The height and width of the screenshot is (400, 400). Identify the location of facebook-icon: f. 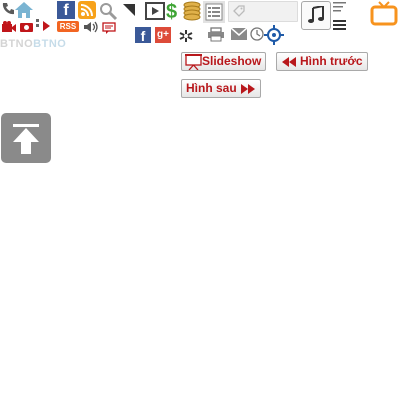
(66, 10).